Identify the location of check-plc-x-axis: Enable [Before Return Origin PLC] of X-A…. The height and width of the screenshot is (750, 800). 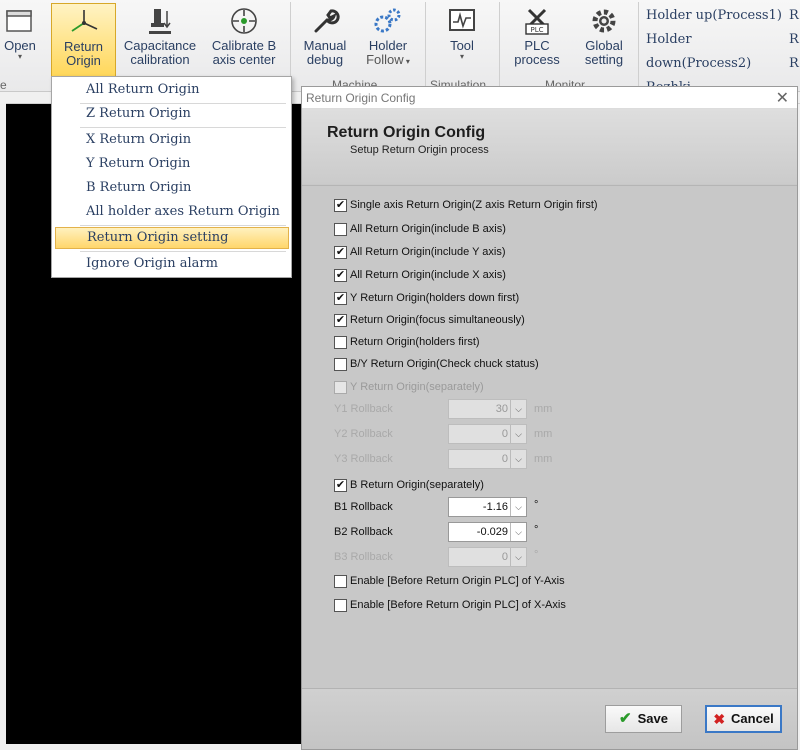
(450, 605).